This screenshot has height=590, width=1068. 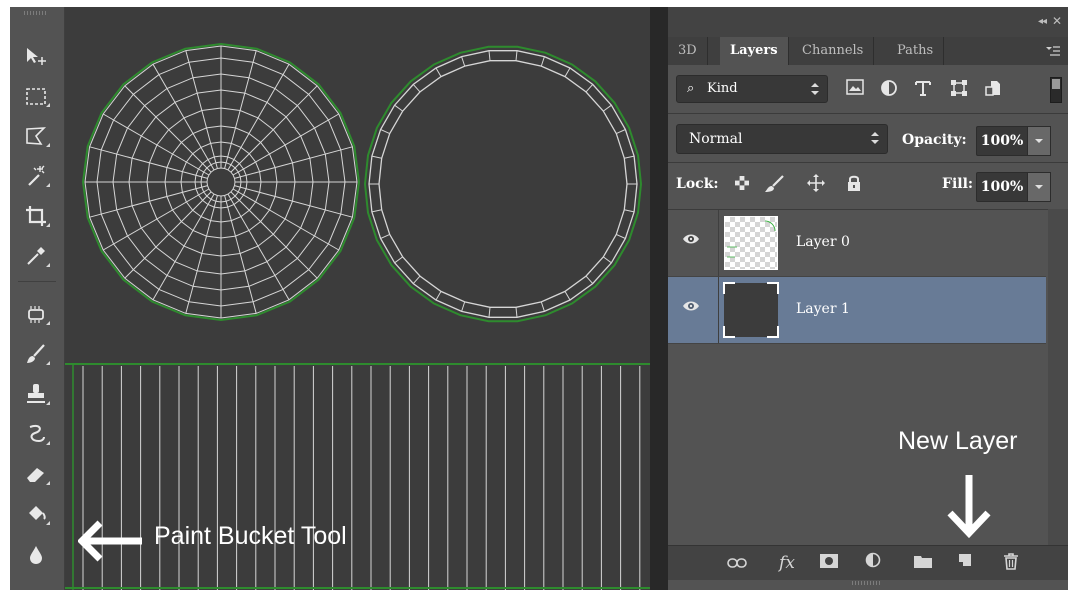 I want to click on filter-kind-label: Kind, so click(x=722, y=88).